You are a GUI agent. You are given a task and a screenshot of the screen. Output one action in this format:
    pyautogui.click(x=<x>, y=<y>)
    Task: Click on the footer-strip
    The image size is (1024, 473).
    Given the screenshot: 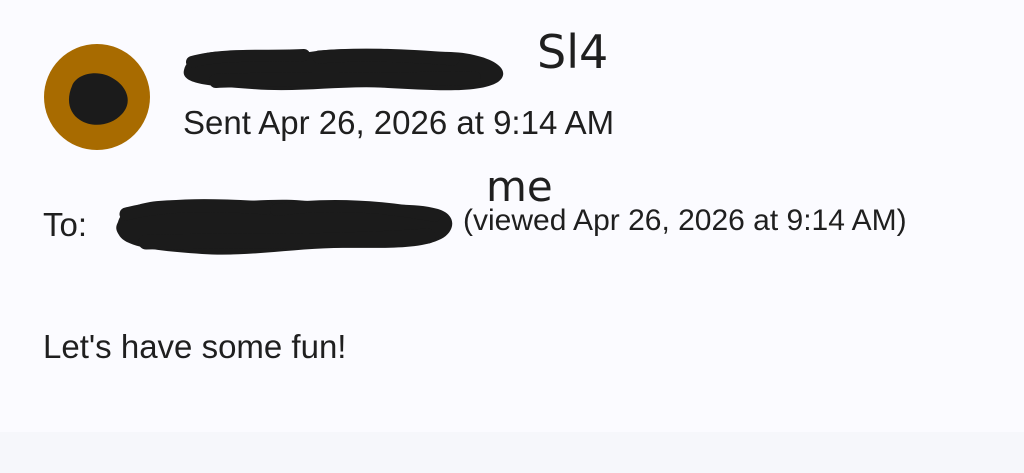 What is the action you would take?
    pyautogui.click(x=512, y=452)
    